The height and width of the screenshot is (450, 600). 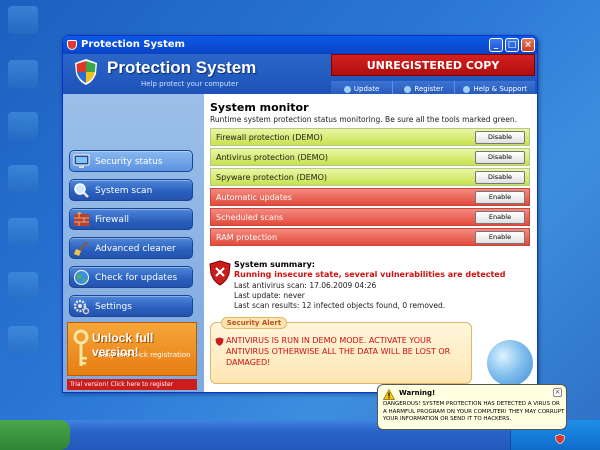 I want to click on shield-tray-icon, so click(x=560, y=439).